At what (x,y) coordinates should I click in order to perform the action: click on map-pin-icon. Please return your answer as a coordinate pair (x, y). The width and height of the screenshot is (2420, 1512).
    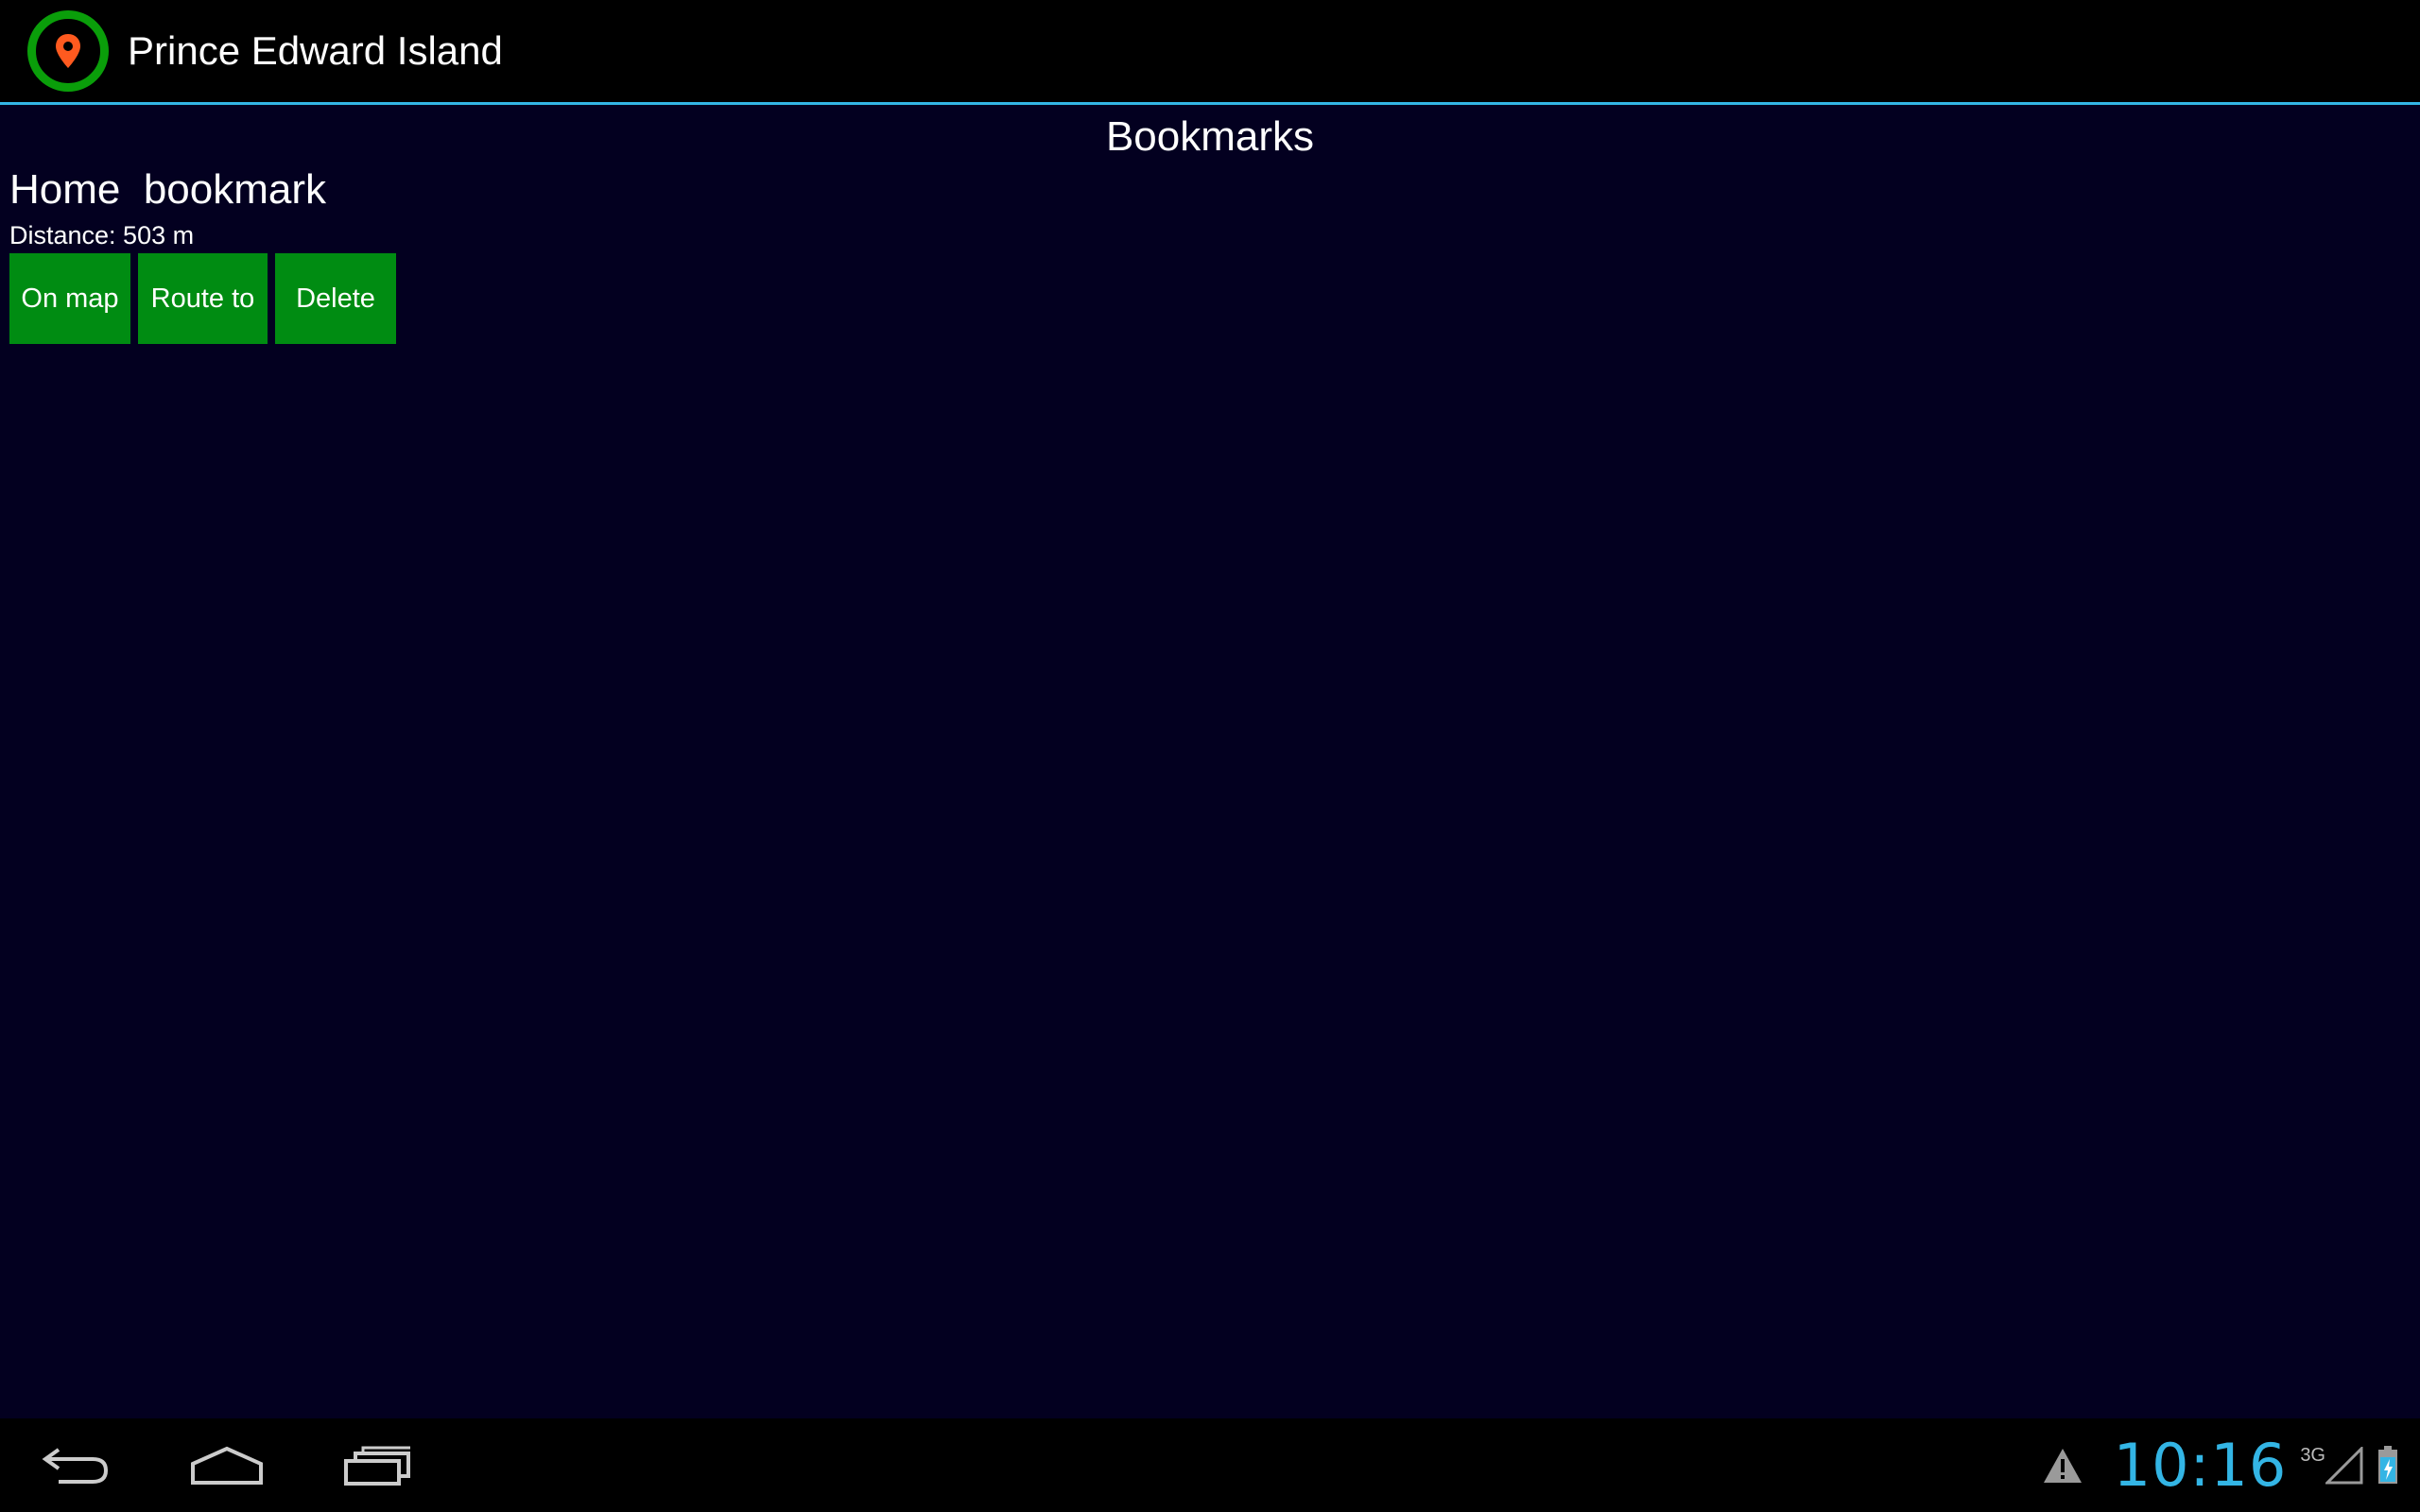
    Looking at the image, I should click on (68, 51).